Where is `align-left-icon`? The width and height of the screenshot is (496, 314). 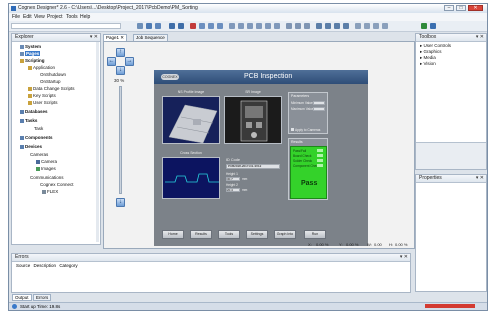
align-left-icon is located at coordinates (232, 26).